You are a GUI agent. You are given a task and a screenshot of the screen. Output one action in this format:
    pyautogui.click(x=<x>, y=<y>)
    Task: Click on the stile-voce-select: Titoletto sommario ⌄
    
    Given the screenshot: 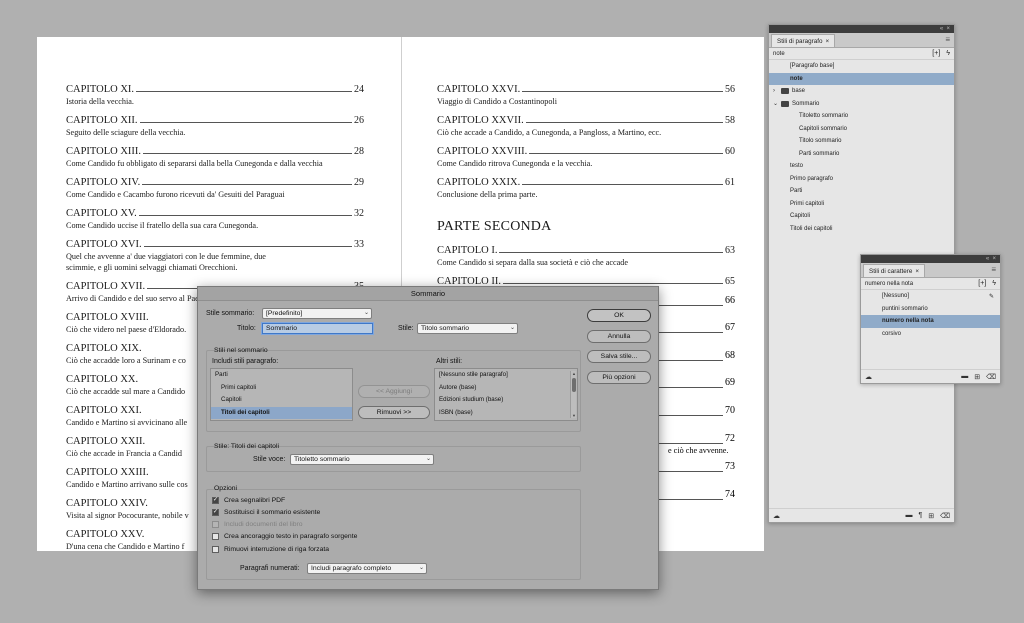 What is the action you would take?
    pyautogui.click(x=362, y=459)
    